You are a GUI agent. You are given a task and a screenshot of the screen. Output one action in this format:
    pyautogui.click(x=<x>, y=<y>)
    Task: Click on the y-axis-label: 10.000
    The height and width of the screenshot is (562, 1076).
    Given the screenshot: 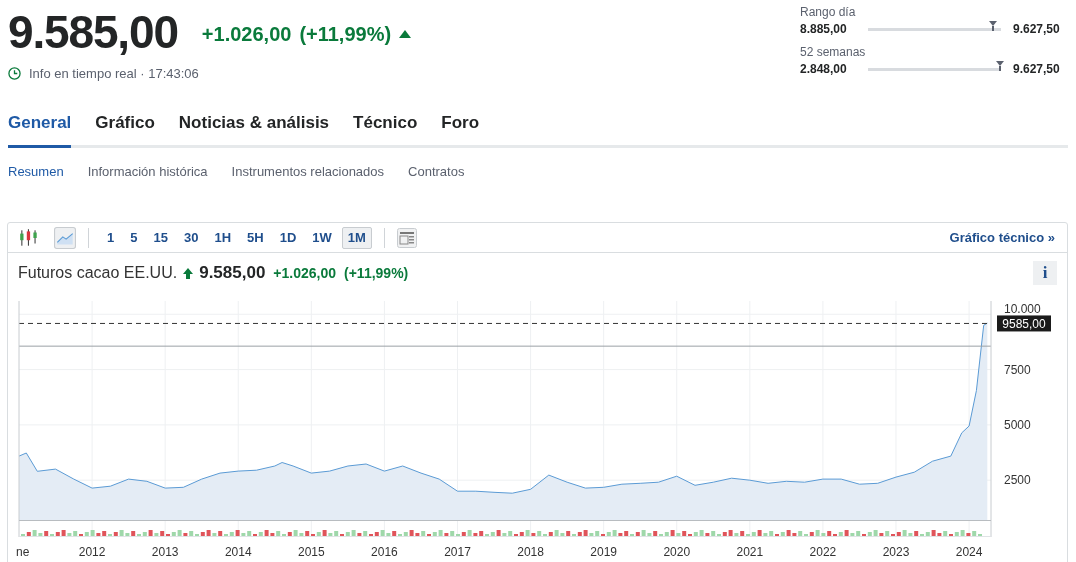 What is the action you would take?
    pyautogui.click(x=1022, y=309)
    